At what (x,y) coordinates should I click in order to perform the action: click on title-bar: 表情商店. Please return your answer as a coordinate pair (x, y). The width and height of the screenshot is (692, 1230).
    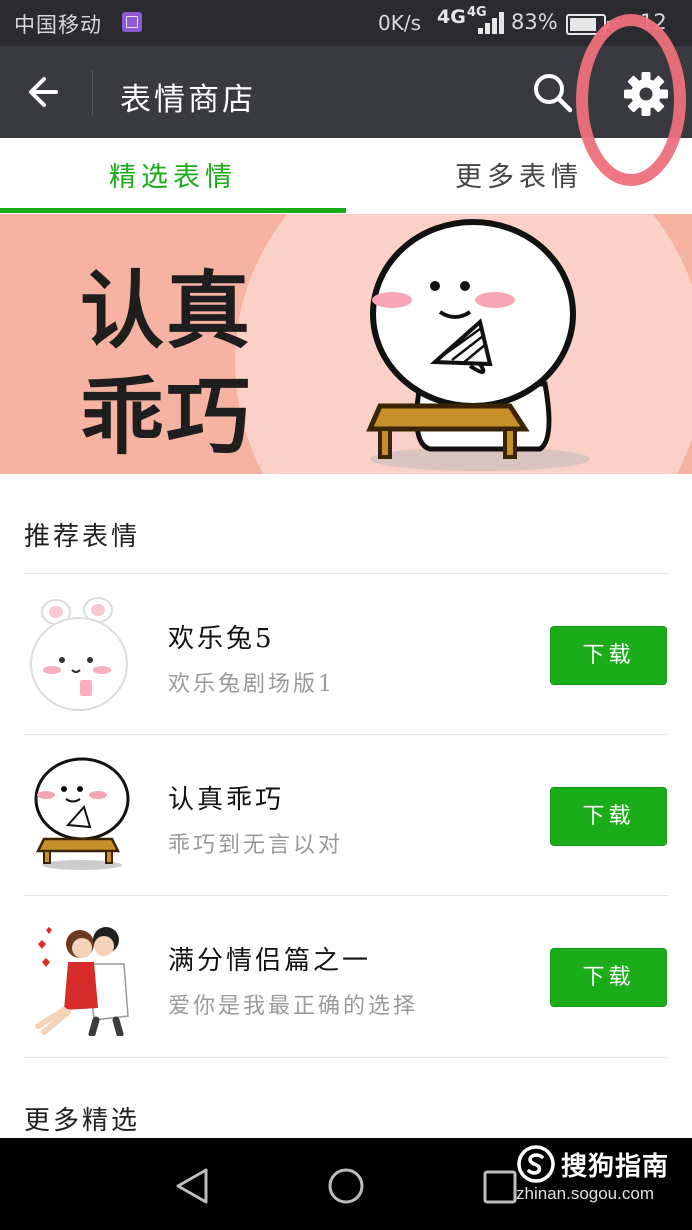
    Looking at the image, I should click on (346, 92).